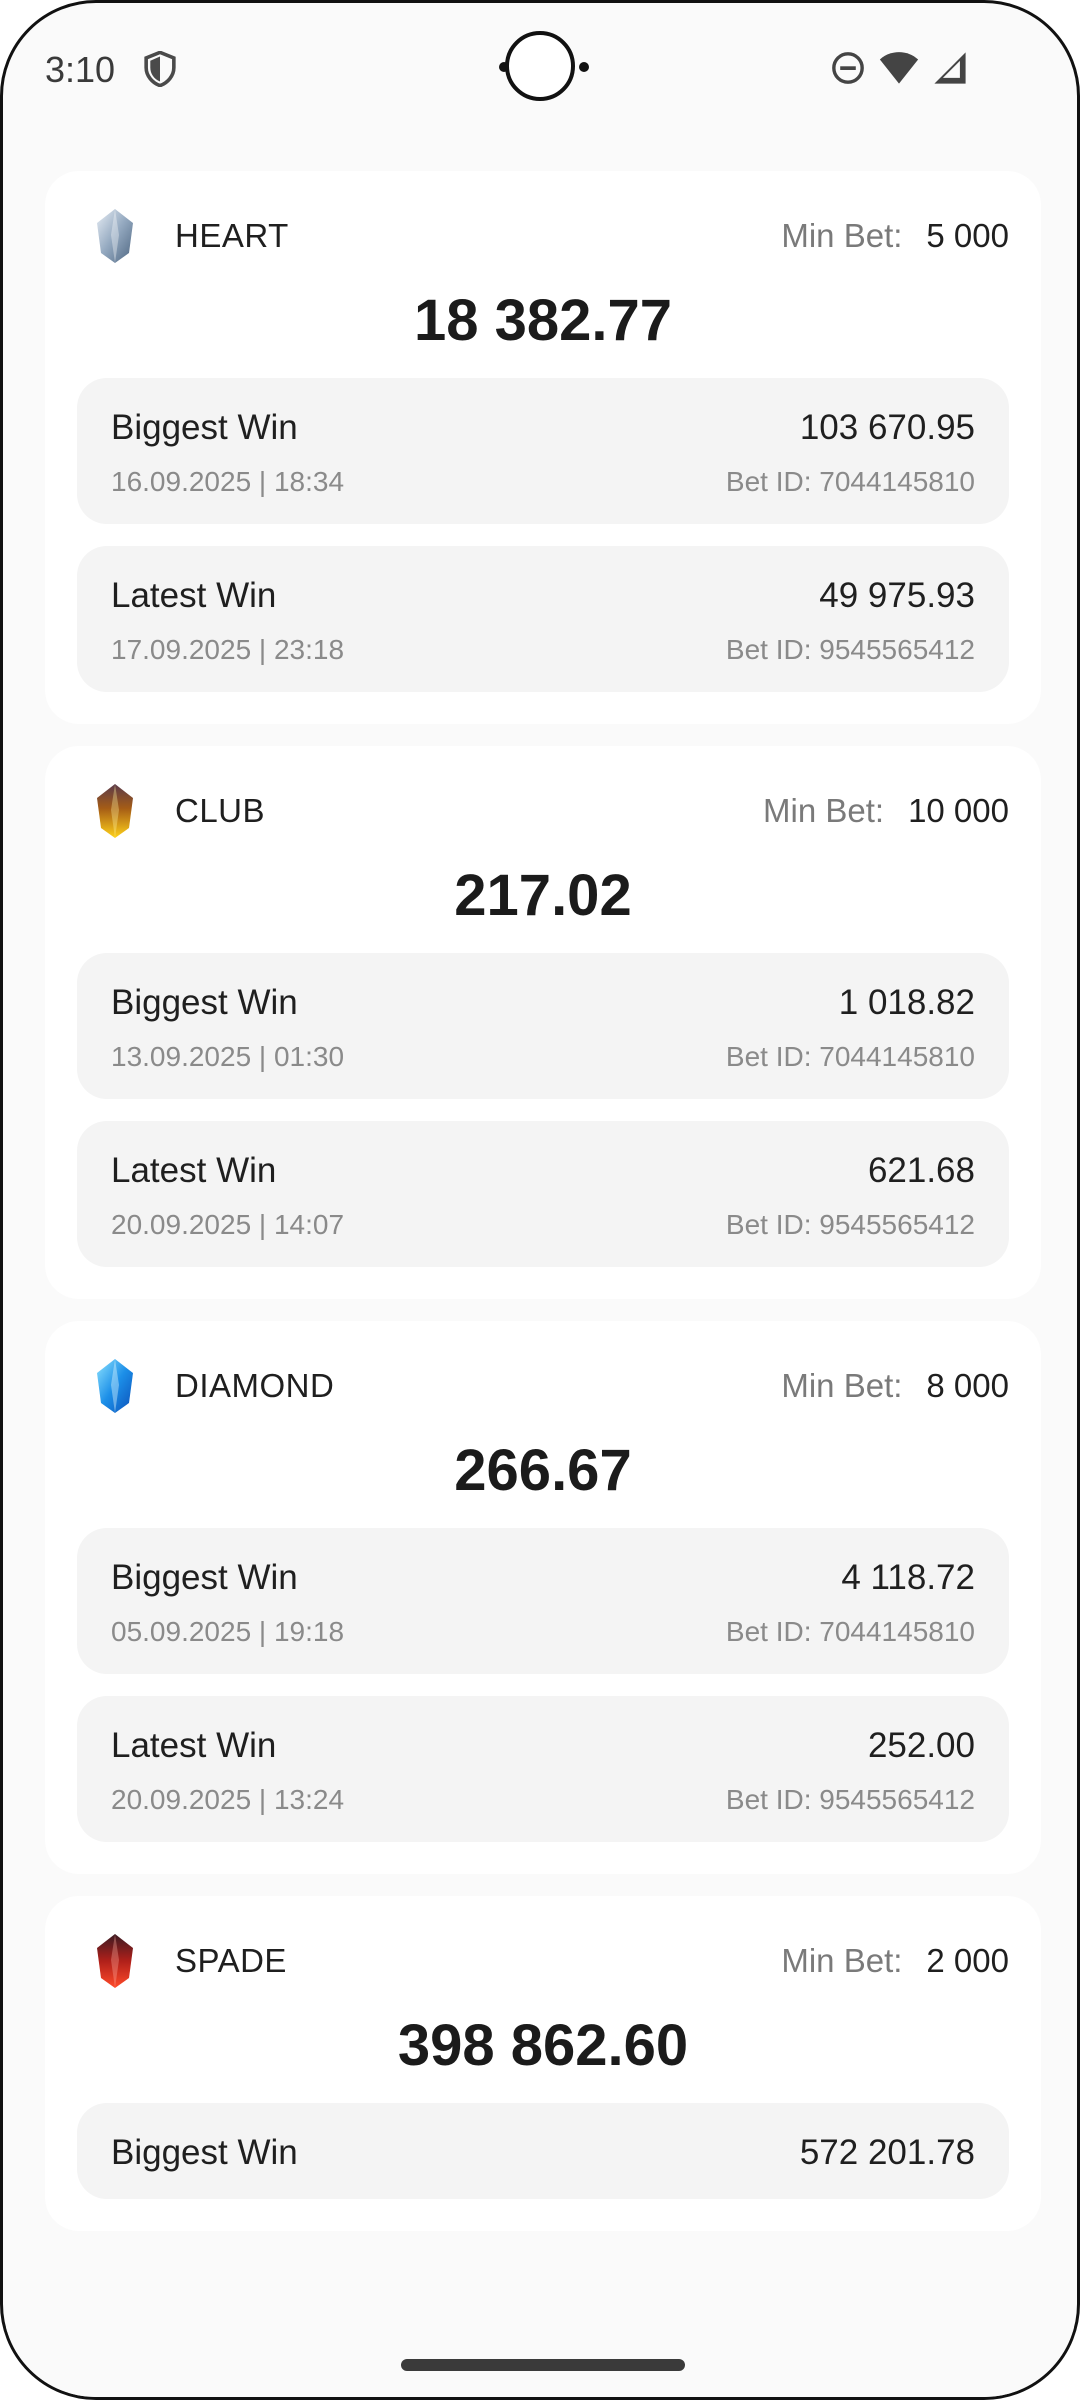 The image size is (1080, 2400). What do you see at coordinates (231, 1960) in the screenshot?
I see `jackpot-name: SPADE` at bounding box center [231, 1960].